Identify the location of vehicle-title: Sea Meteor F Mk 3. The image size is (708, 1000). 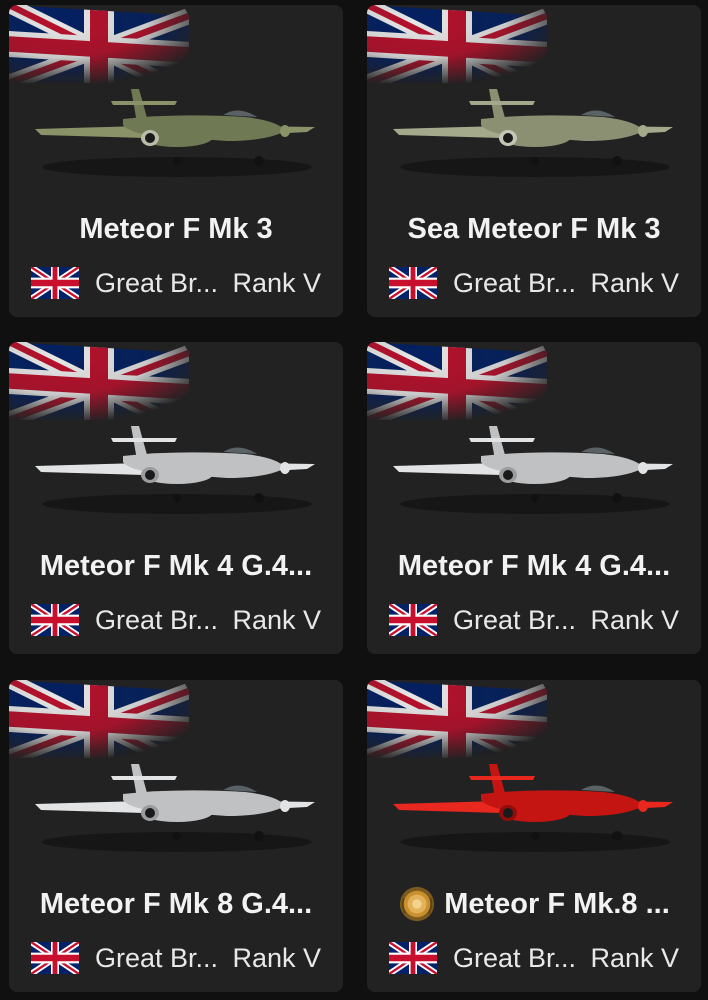
(534, 229).